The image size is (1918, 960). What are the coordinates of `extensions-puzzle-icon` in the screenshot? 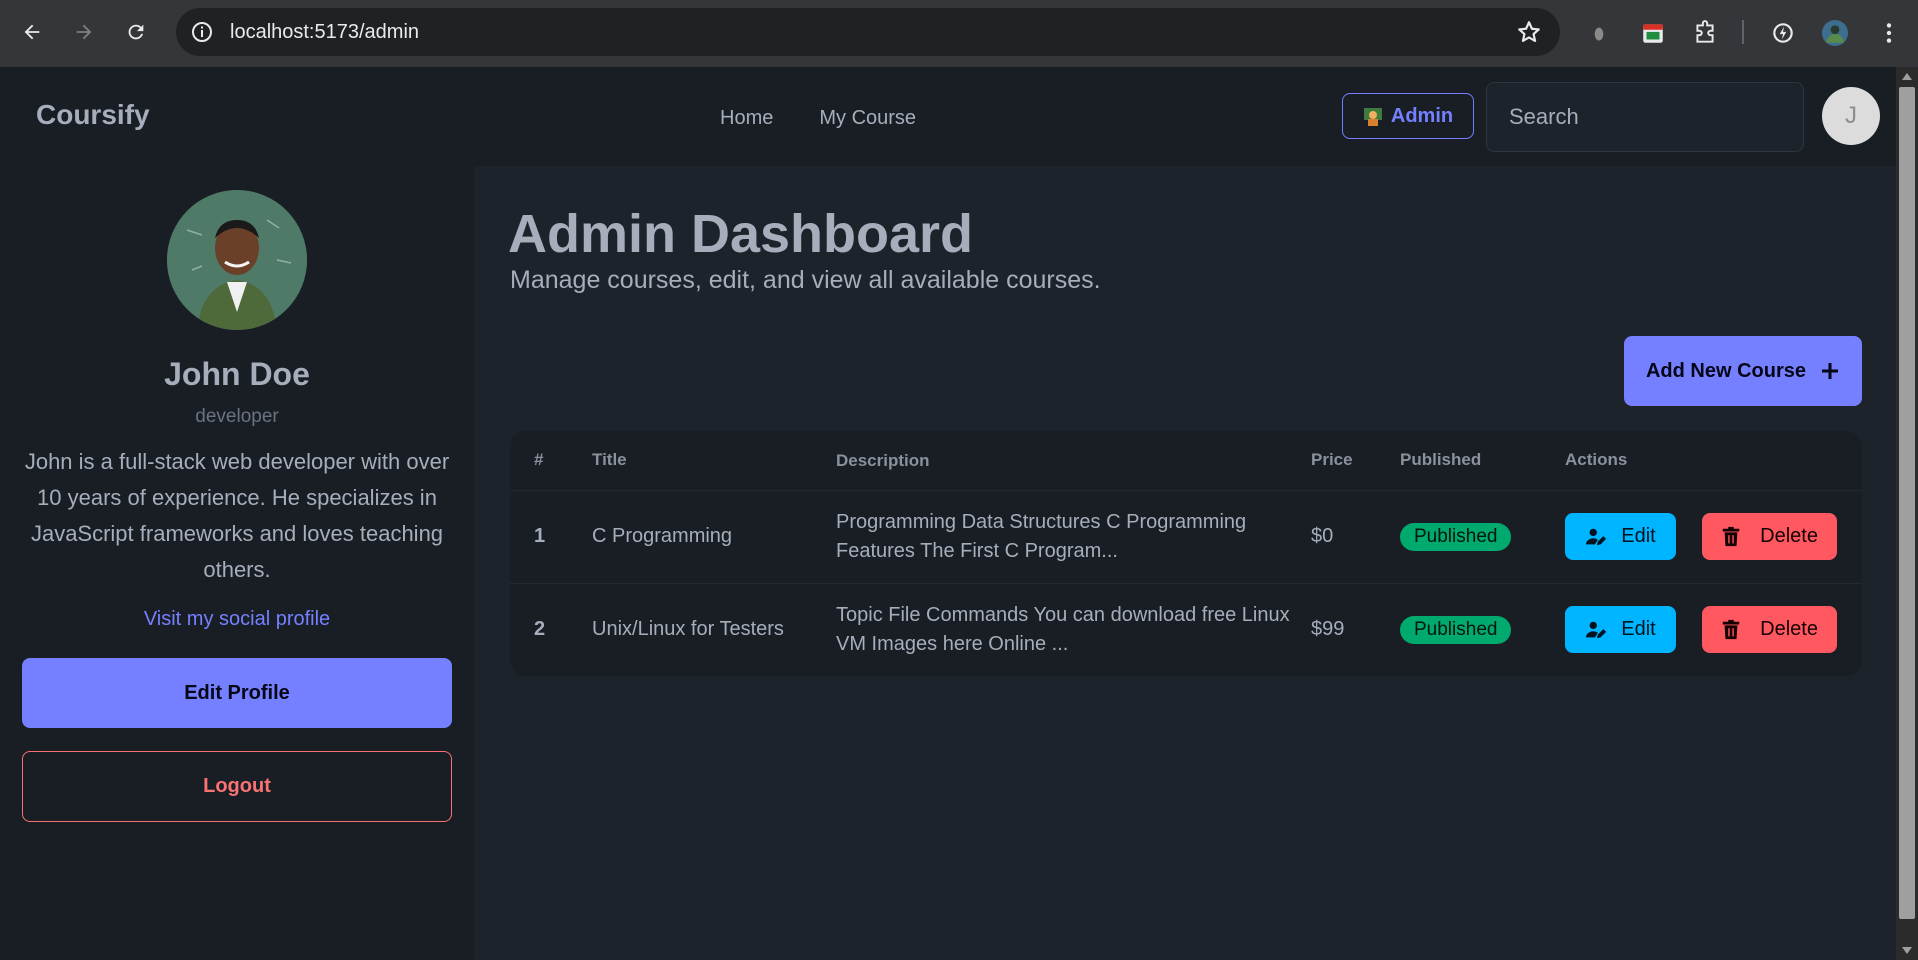 It's located at (1705, 33).